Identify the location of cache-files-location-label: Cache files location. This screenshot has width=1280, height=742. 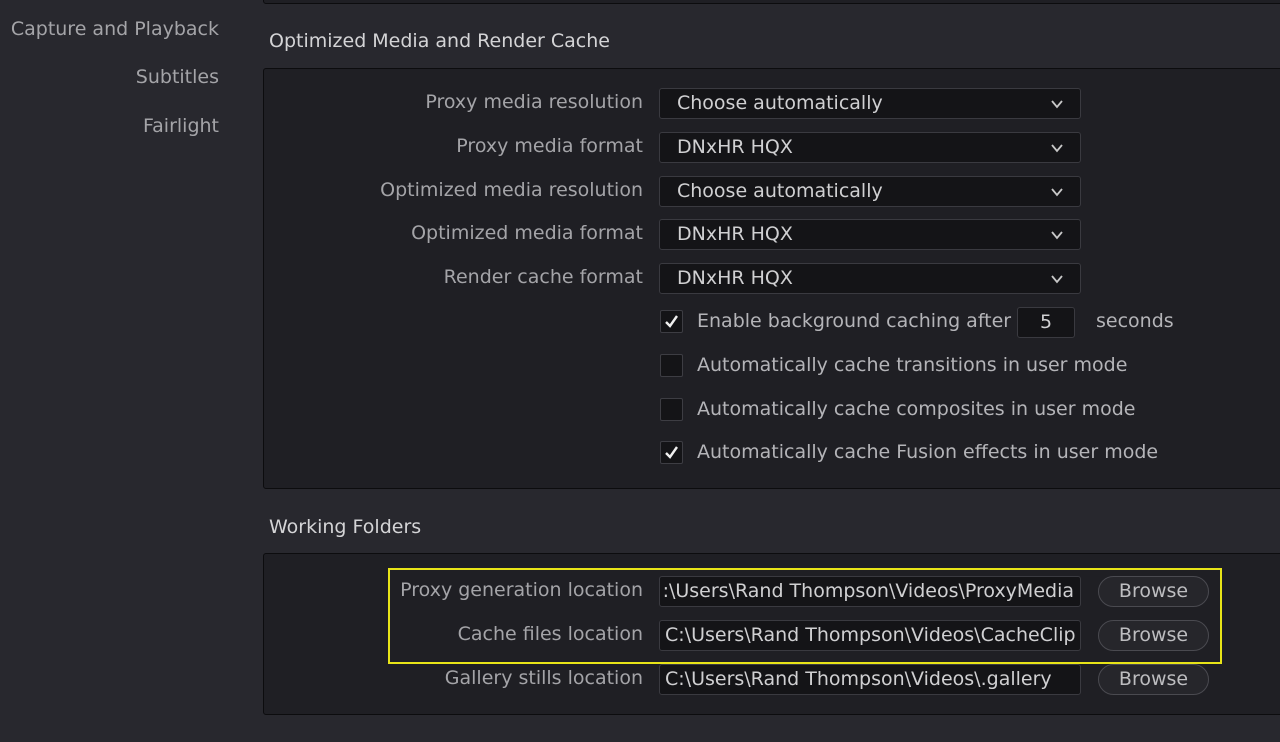
(550, 634).